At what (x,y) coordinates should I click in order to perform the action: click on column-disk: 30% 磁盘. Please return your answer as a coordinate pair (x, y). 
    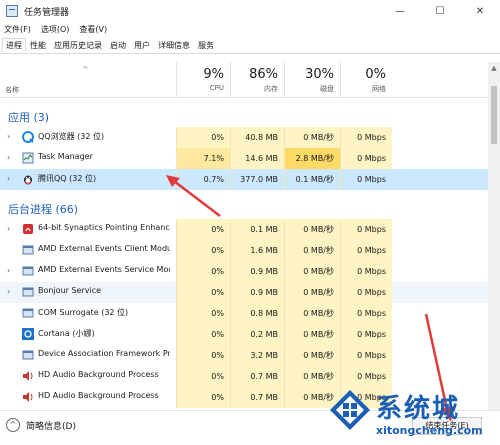
    Looking at the image, I should click on (312, 80).